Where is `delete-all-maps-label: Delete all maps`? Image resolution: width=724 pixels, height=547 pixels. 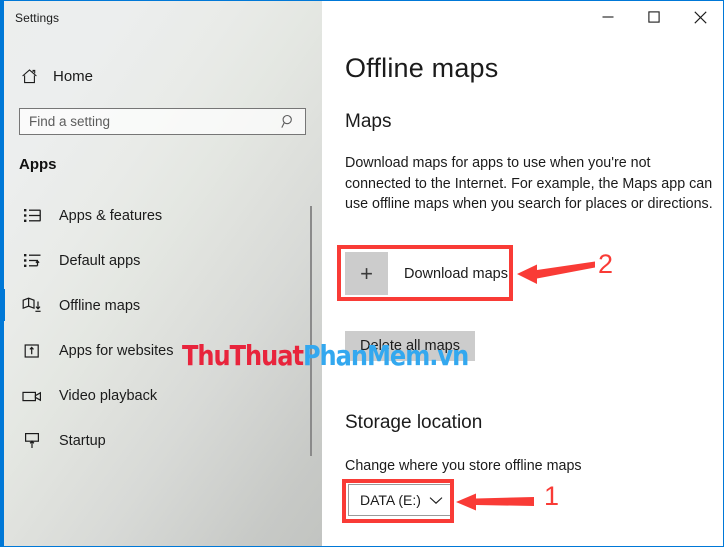 delete-all-maps-label: Delete all maps is located at coordinates (410, 346).